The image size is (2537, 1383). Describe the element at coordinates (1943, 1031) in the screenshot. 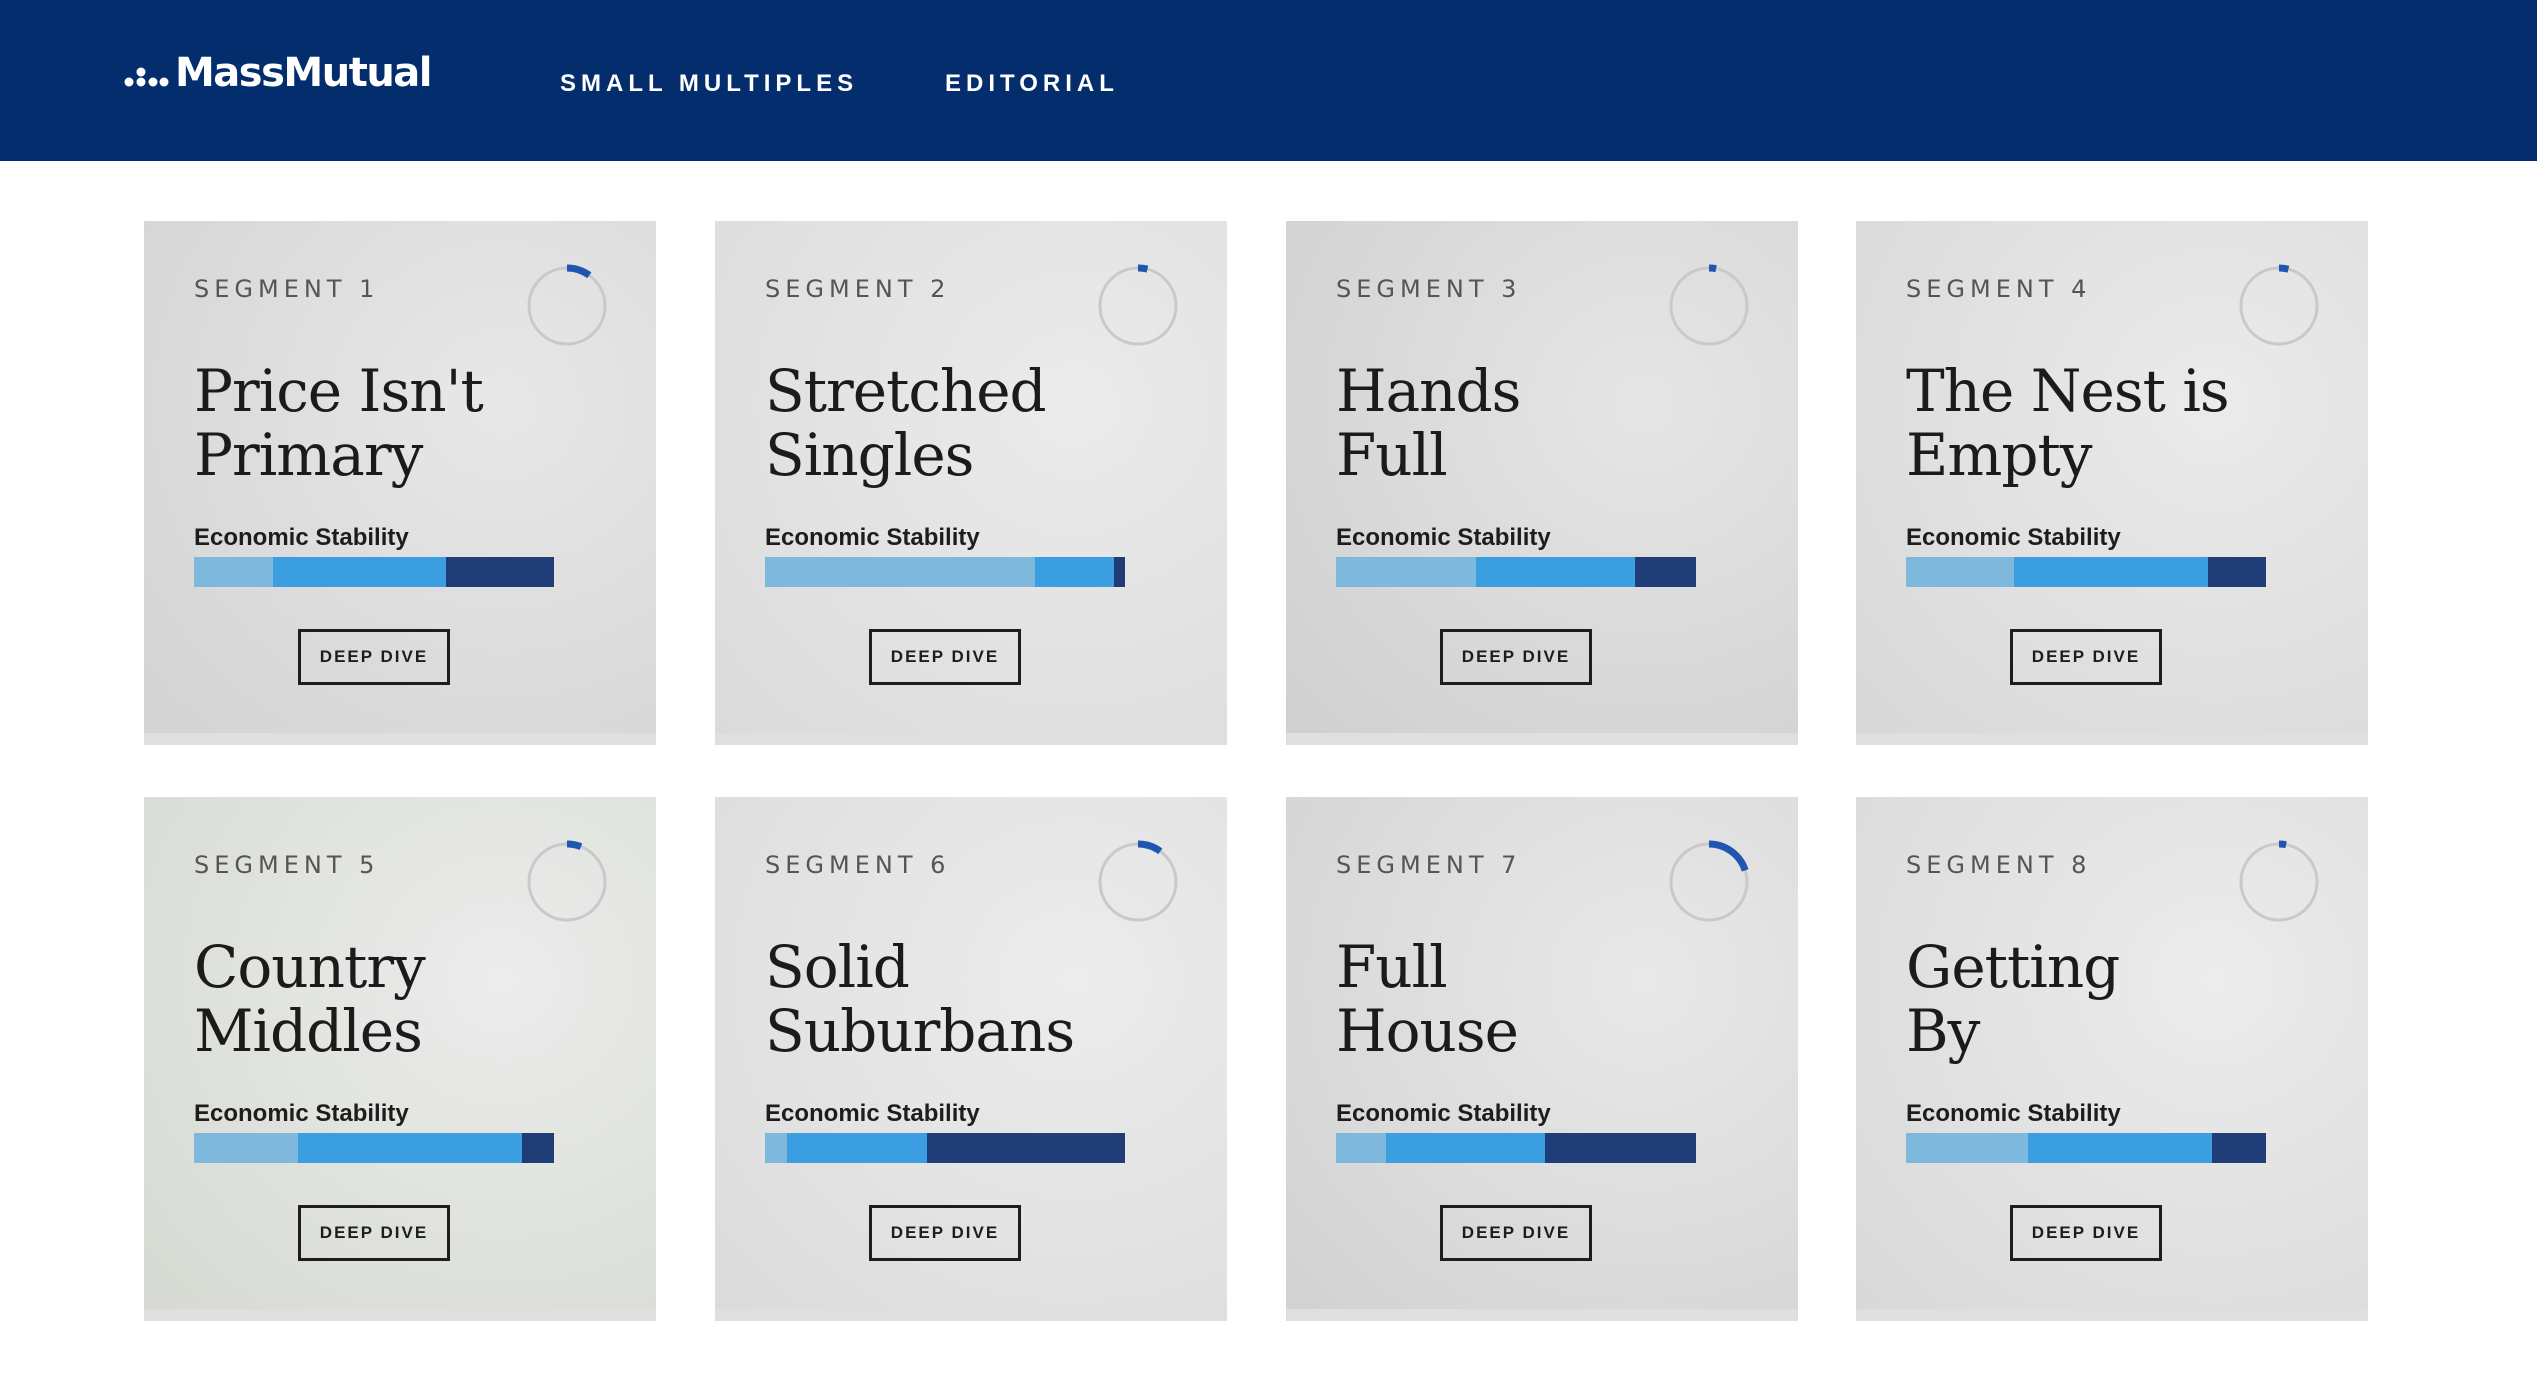

I see `segment-title-line: By` at that location.